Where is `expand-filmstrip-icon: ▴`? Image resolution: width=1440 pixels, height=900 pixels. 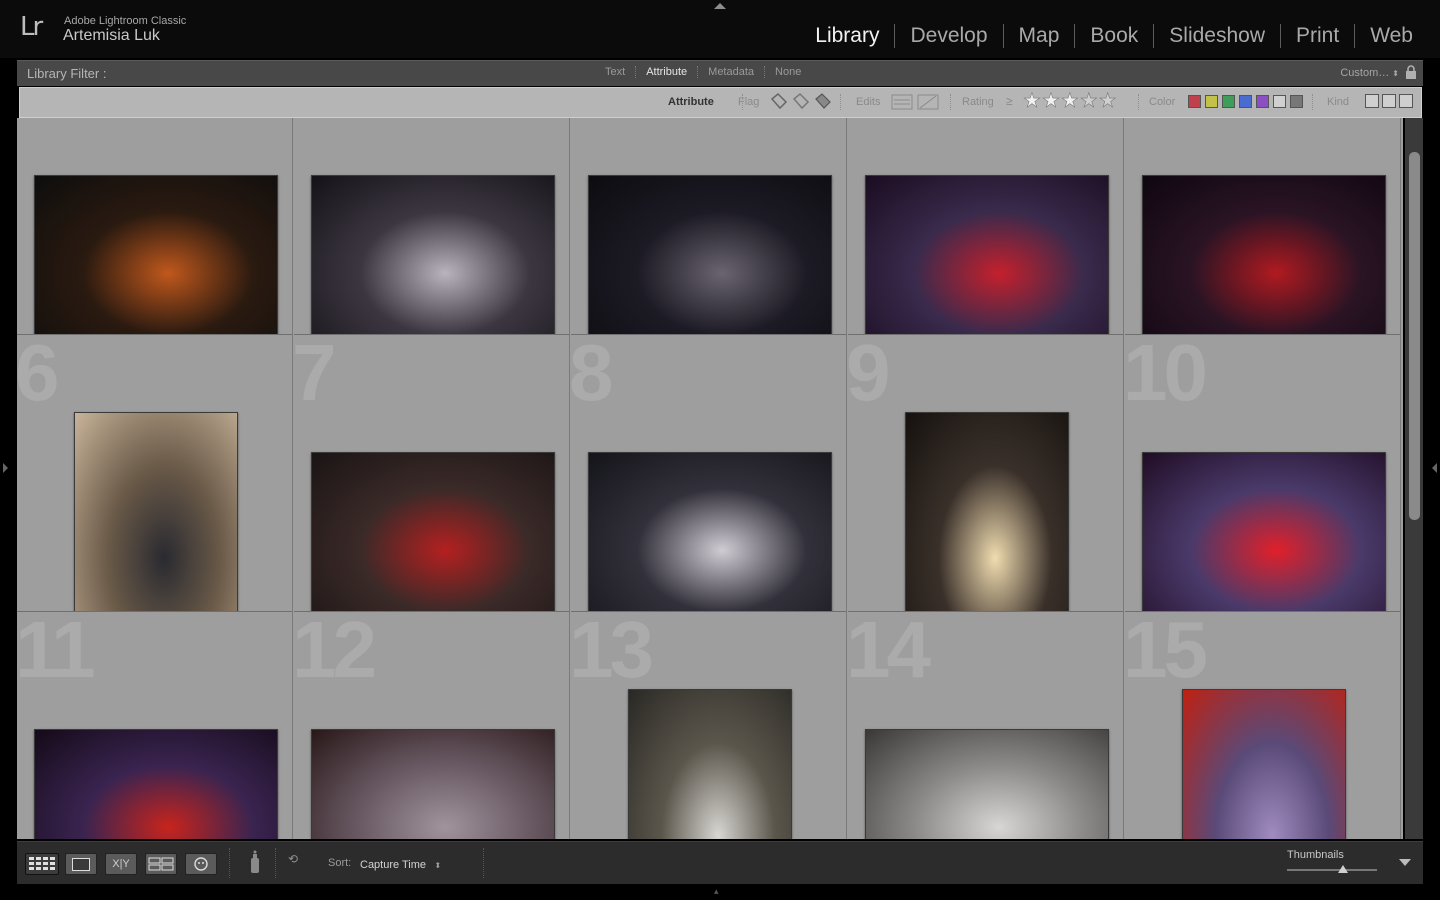
expand-filmstrip-icon: ▴ is located at coordinates (716, 891).